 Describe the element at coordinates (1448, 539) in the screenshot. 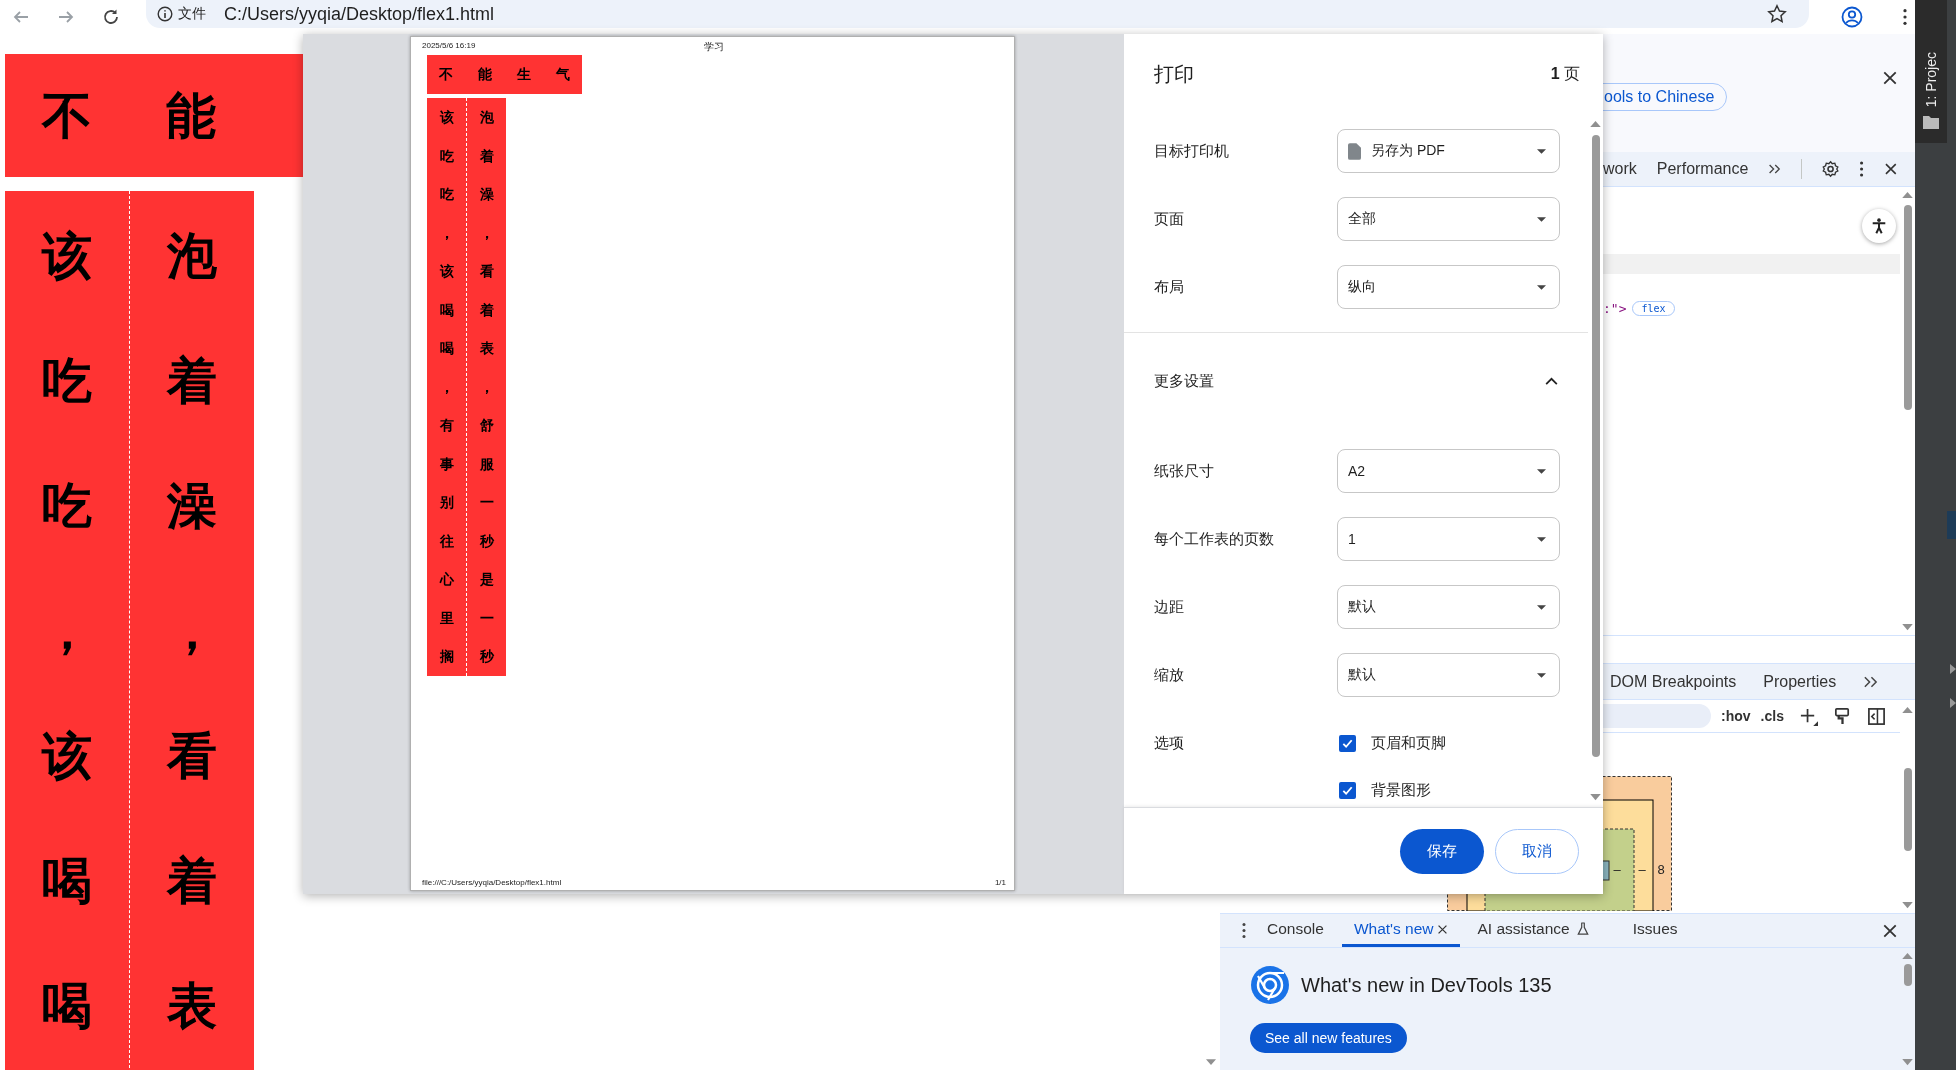

I see `dropdown: 1` at that location.